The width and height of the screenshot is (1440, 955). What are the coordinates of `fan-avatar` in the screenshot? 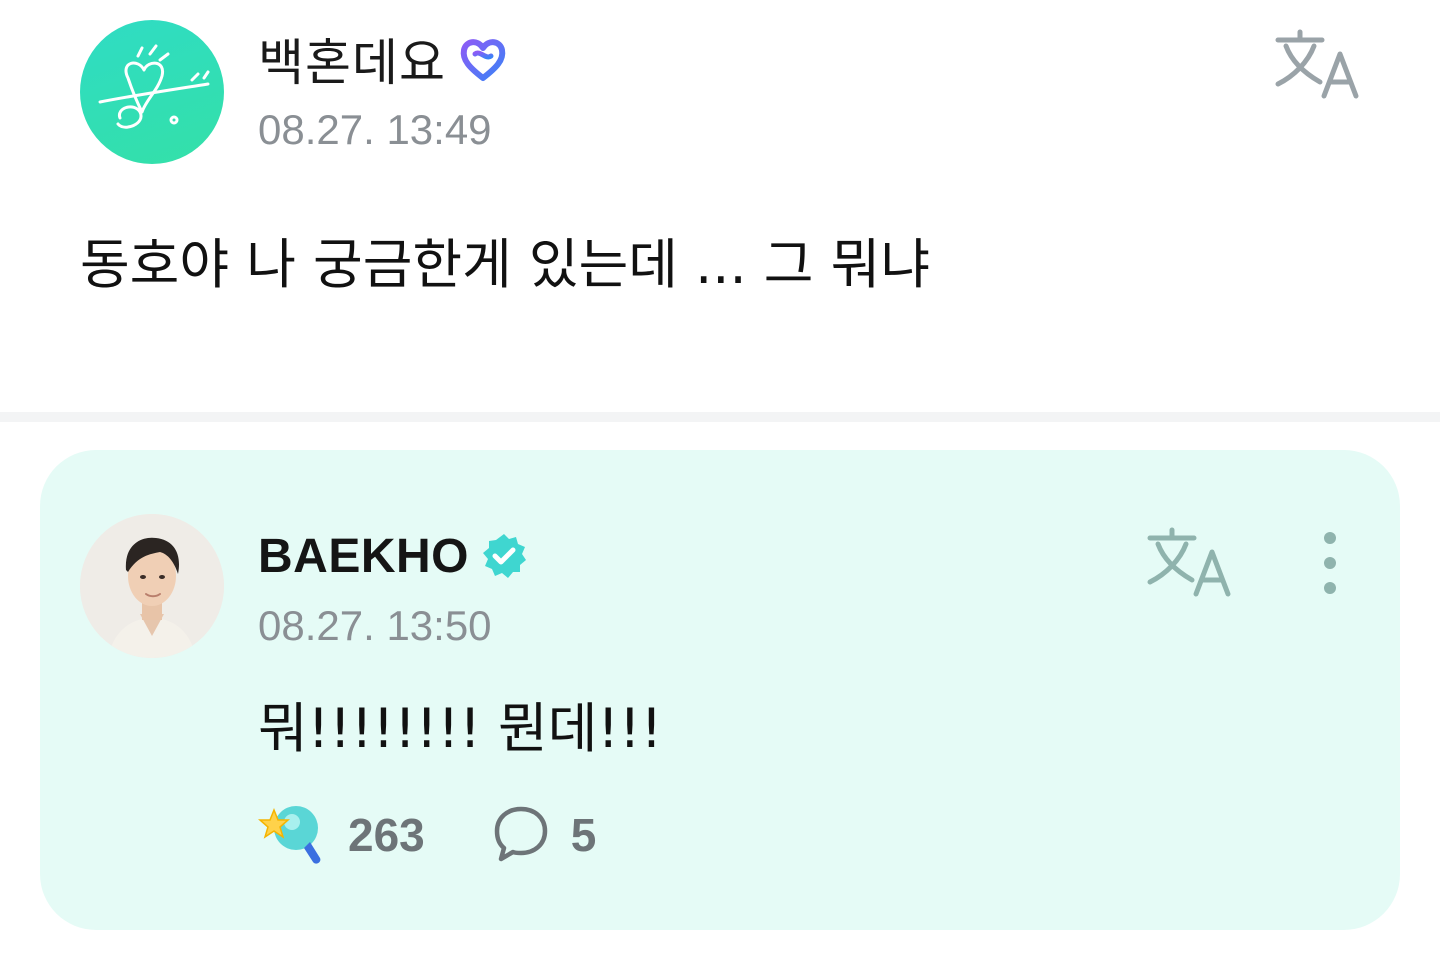 It's located at (152, 92).